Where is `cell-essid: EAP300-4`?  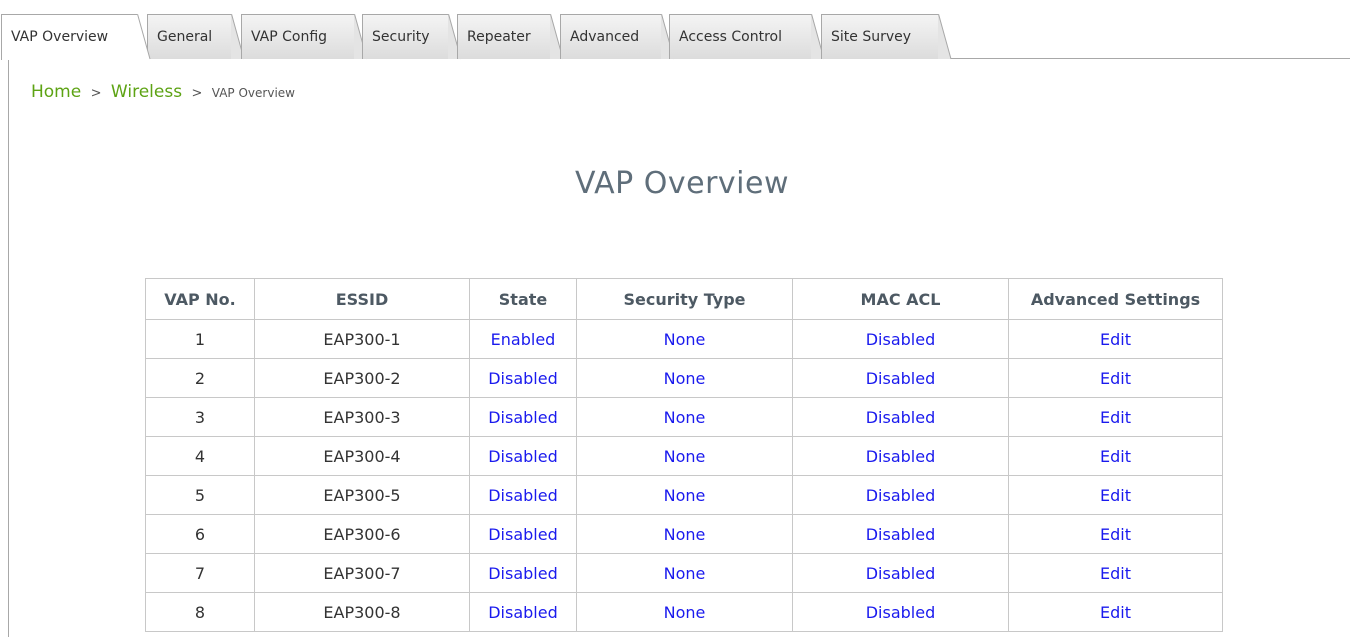 cell-essid: EAP300-4 is located at coordinates (362, 456).